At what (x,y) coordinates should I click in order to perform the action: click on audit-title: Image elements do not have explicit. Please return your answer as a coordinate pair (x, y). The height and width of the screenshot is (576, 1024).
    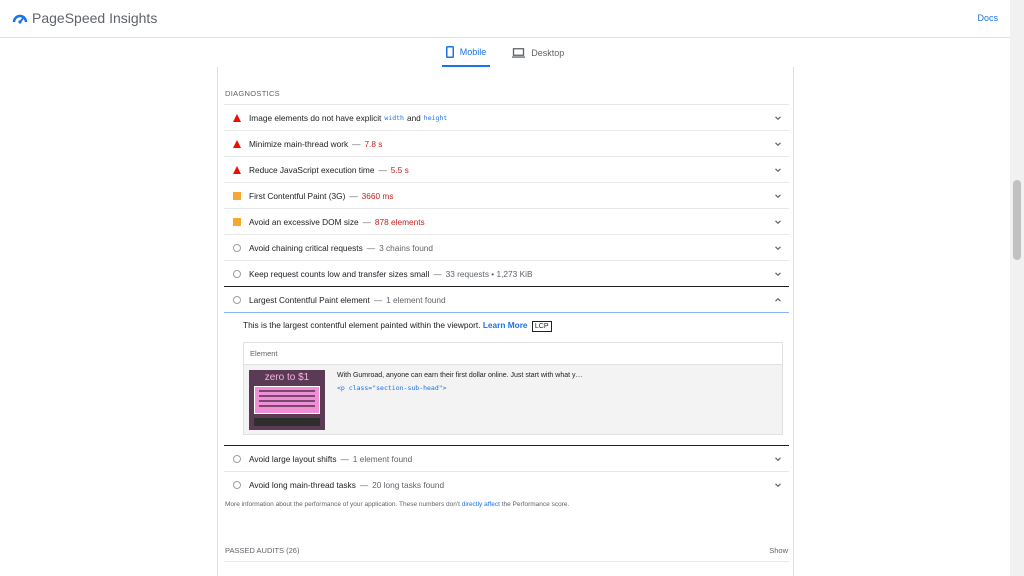
    Looking at the image, I should click on (315, 117).